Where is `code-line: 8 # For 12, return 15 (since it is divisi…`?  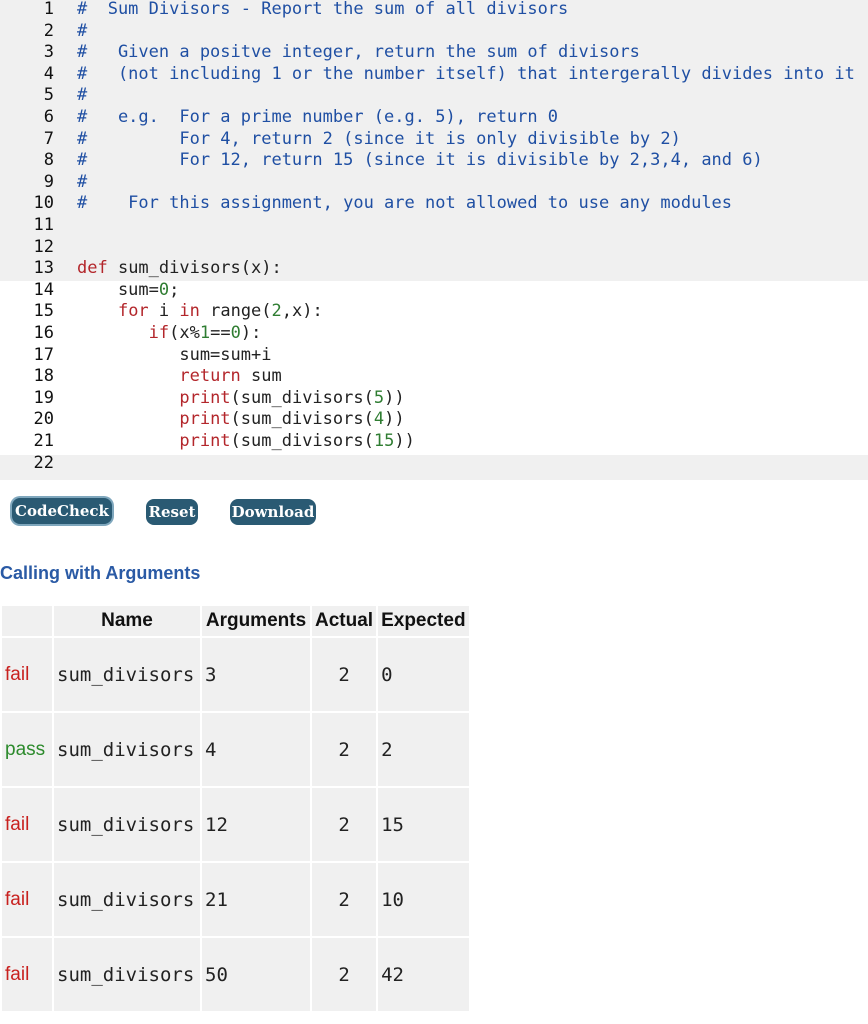
code-line: 8 # For 12, return 15 (since it is divisi… is located at coordinates (434, 161).